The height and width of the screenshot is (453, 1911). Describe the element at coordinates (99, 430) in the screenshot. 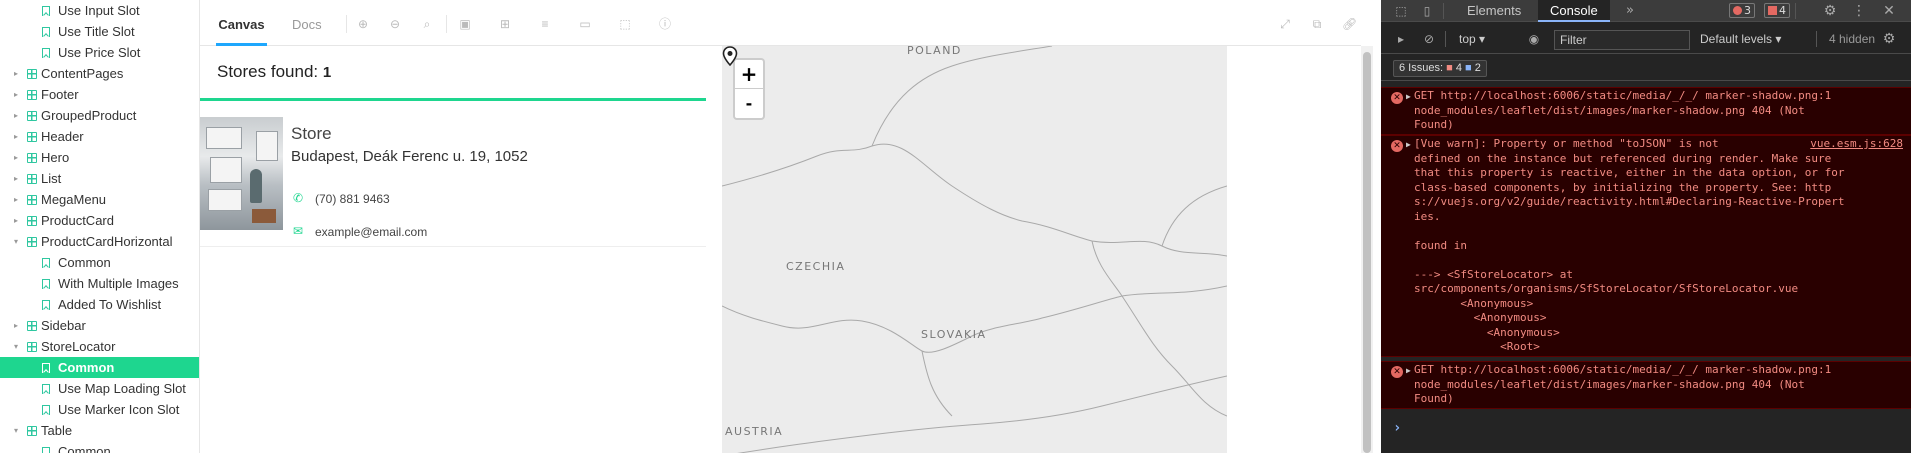

I see `sidebar-component: ▾ Table` at that location.